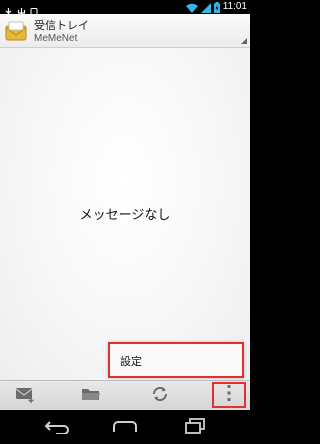  I want to click on back-button, so click(58, 428).